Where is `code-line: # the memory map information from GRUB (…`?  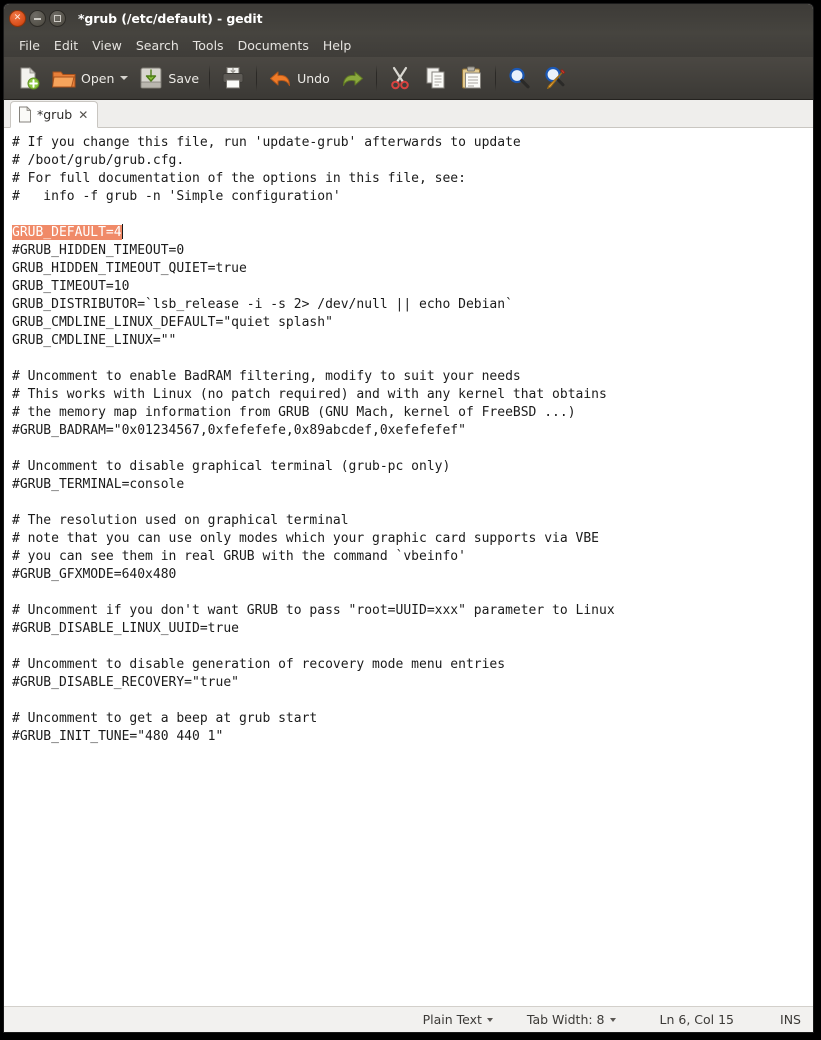
code-line: # the memory map information from GRUB (… is located at coordinates (294, 412).